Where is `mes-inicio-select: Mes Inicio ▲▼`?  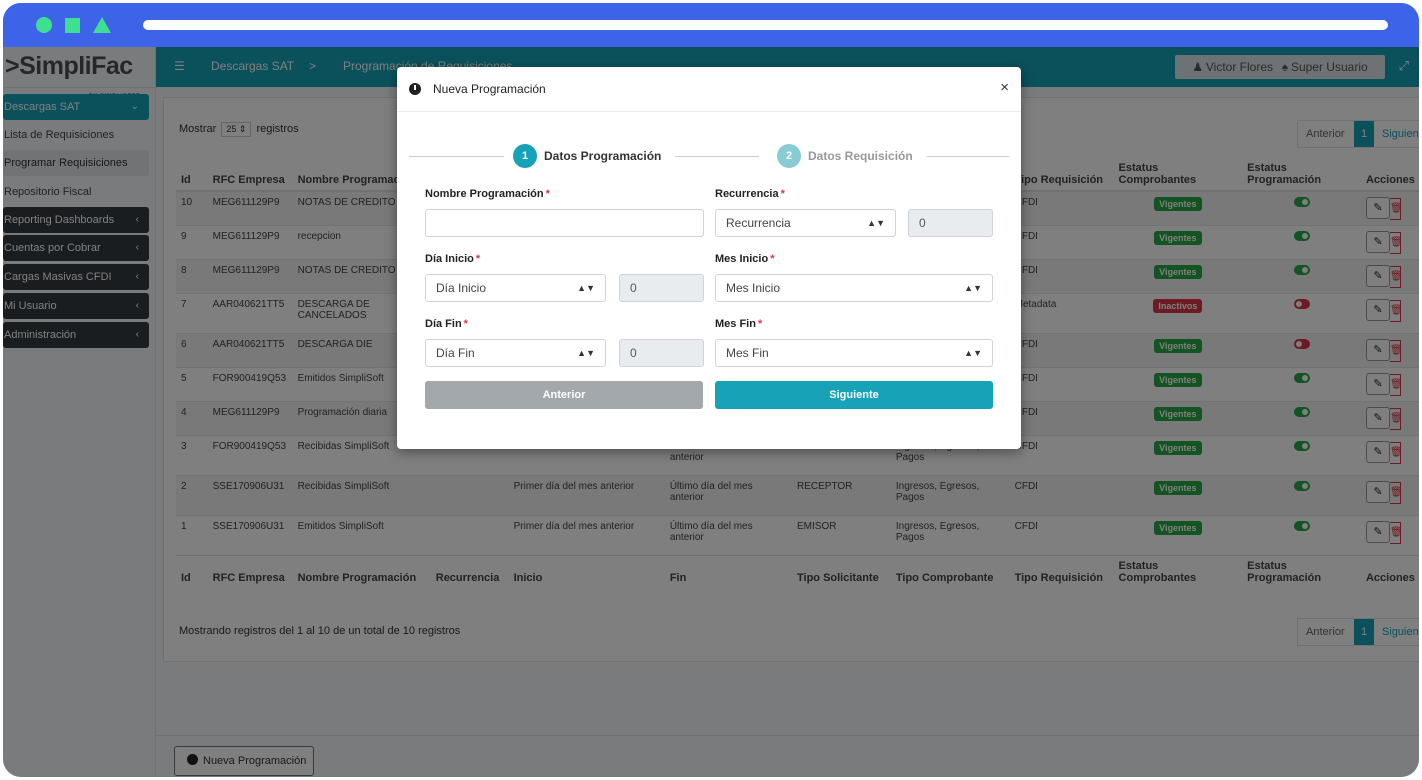 mes-inicio-select: Mes Inicio ▲▼ is located at coordinates (854, 288).